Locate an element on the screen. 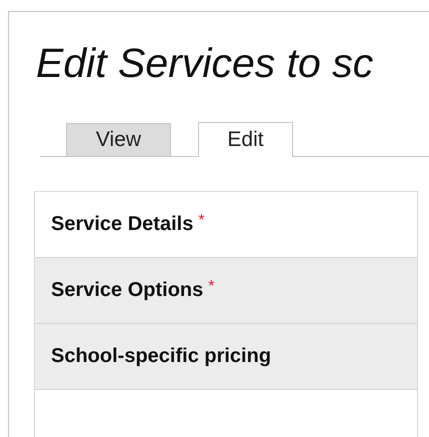  section-title: Service Details is located at coordinates (122, 224).